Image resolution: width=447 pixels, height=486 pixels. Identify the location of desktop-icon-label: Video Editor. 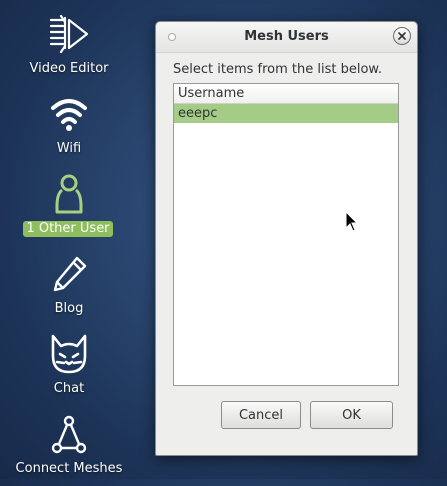
(69, 68).